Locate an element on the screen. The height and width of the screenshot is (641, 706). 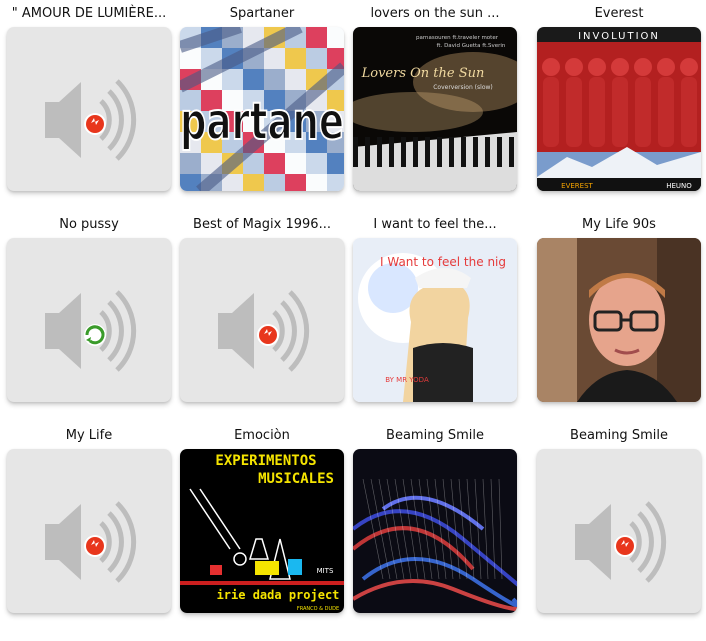
track-title: Spartaner is located at coordinates (262, 14).